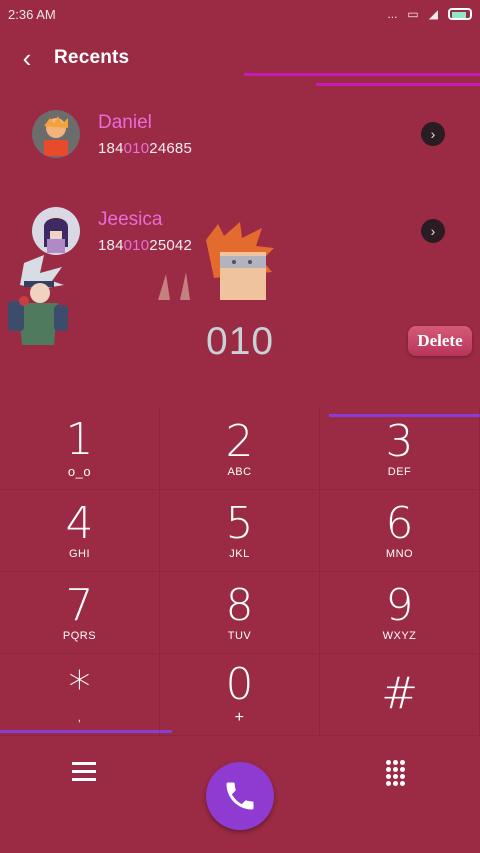  What do you see at coordinates (80, 531) in the screenshot?
I see `key-4: 4 GHI` at bounding box center [80, 531].